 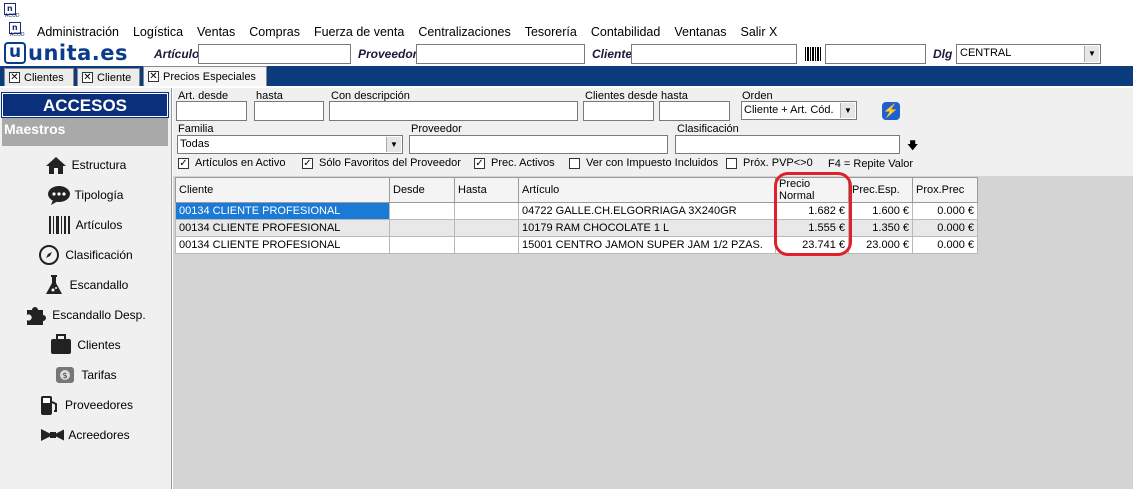 I want to click on logo-text: unita.es, so click(x=78, y=53).